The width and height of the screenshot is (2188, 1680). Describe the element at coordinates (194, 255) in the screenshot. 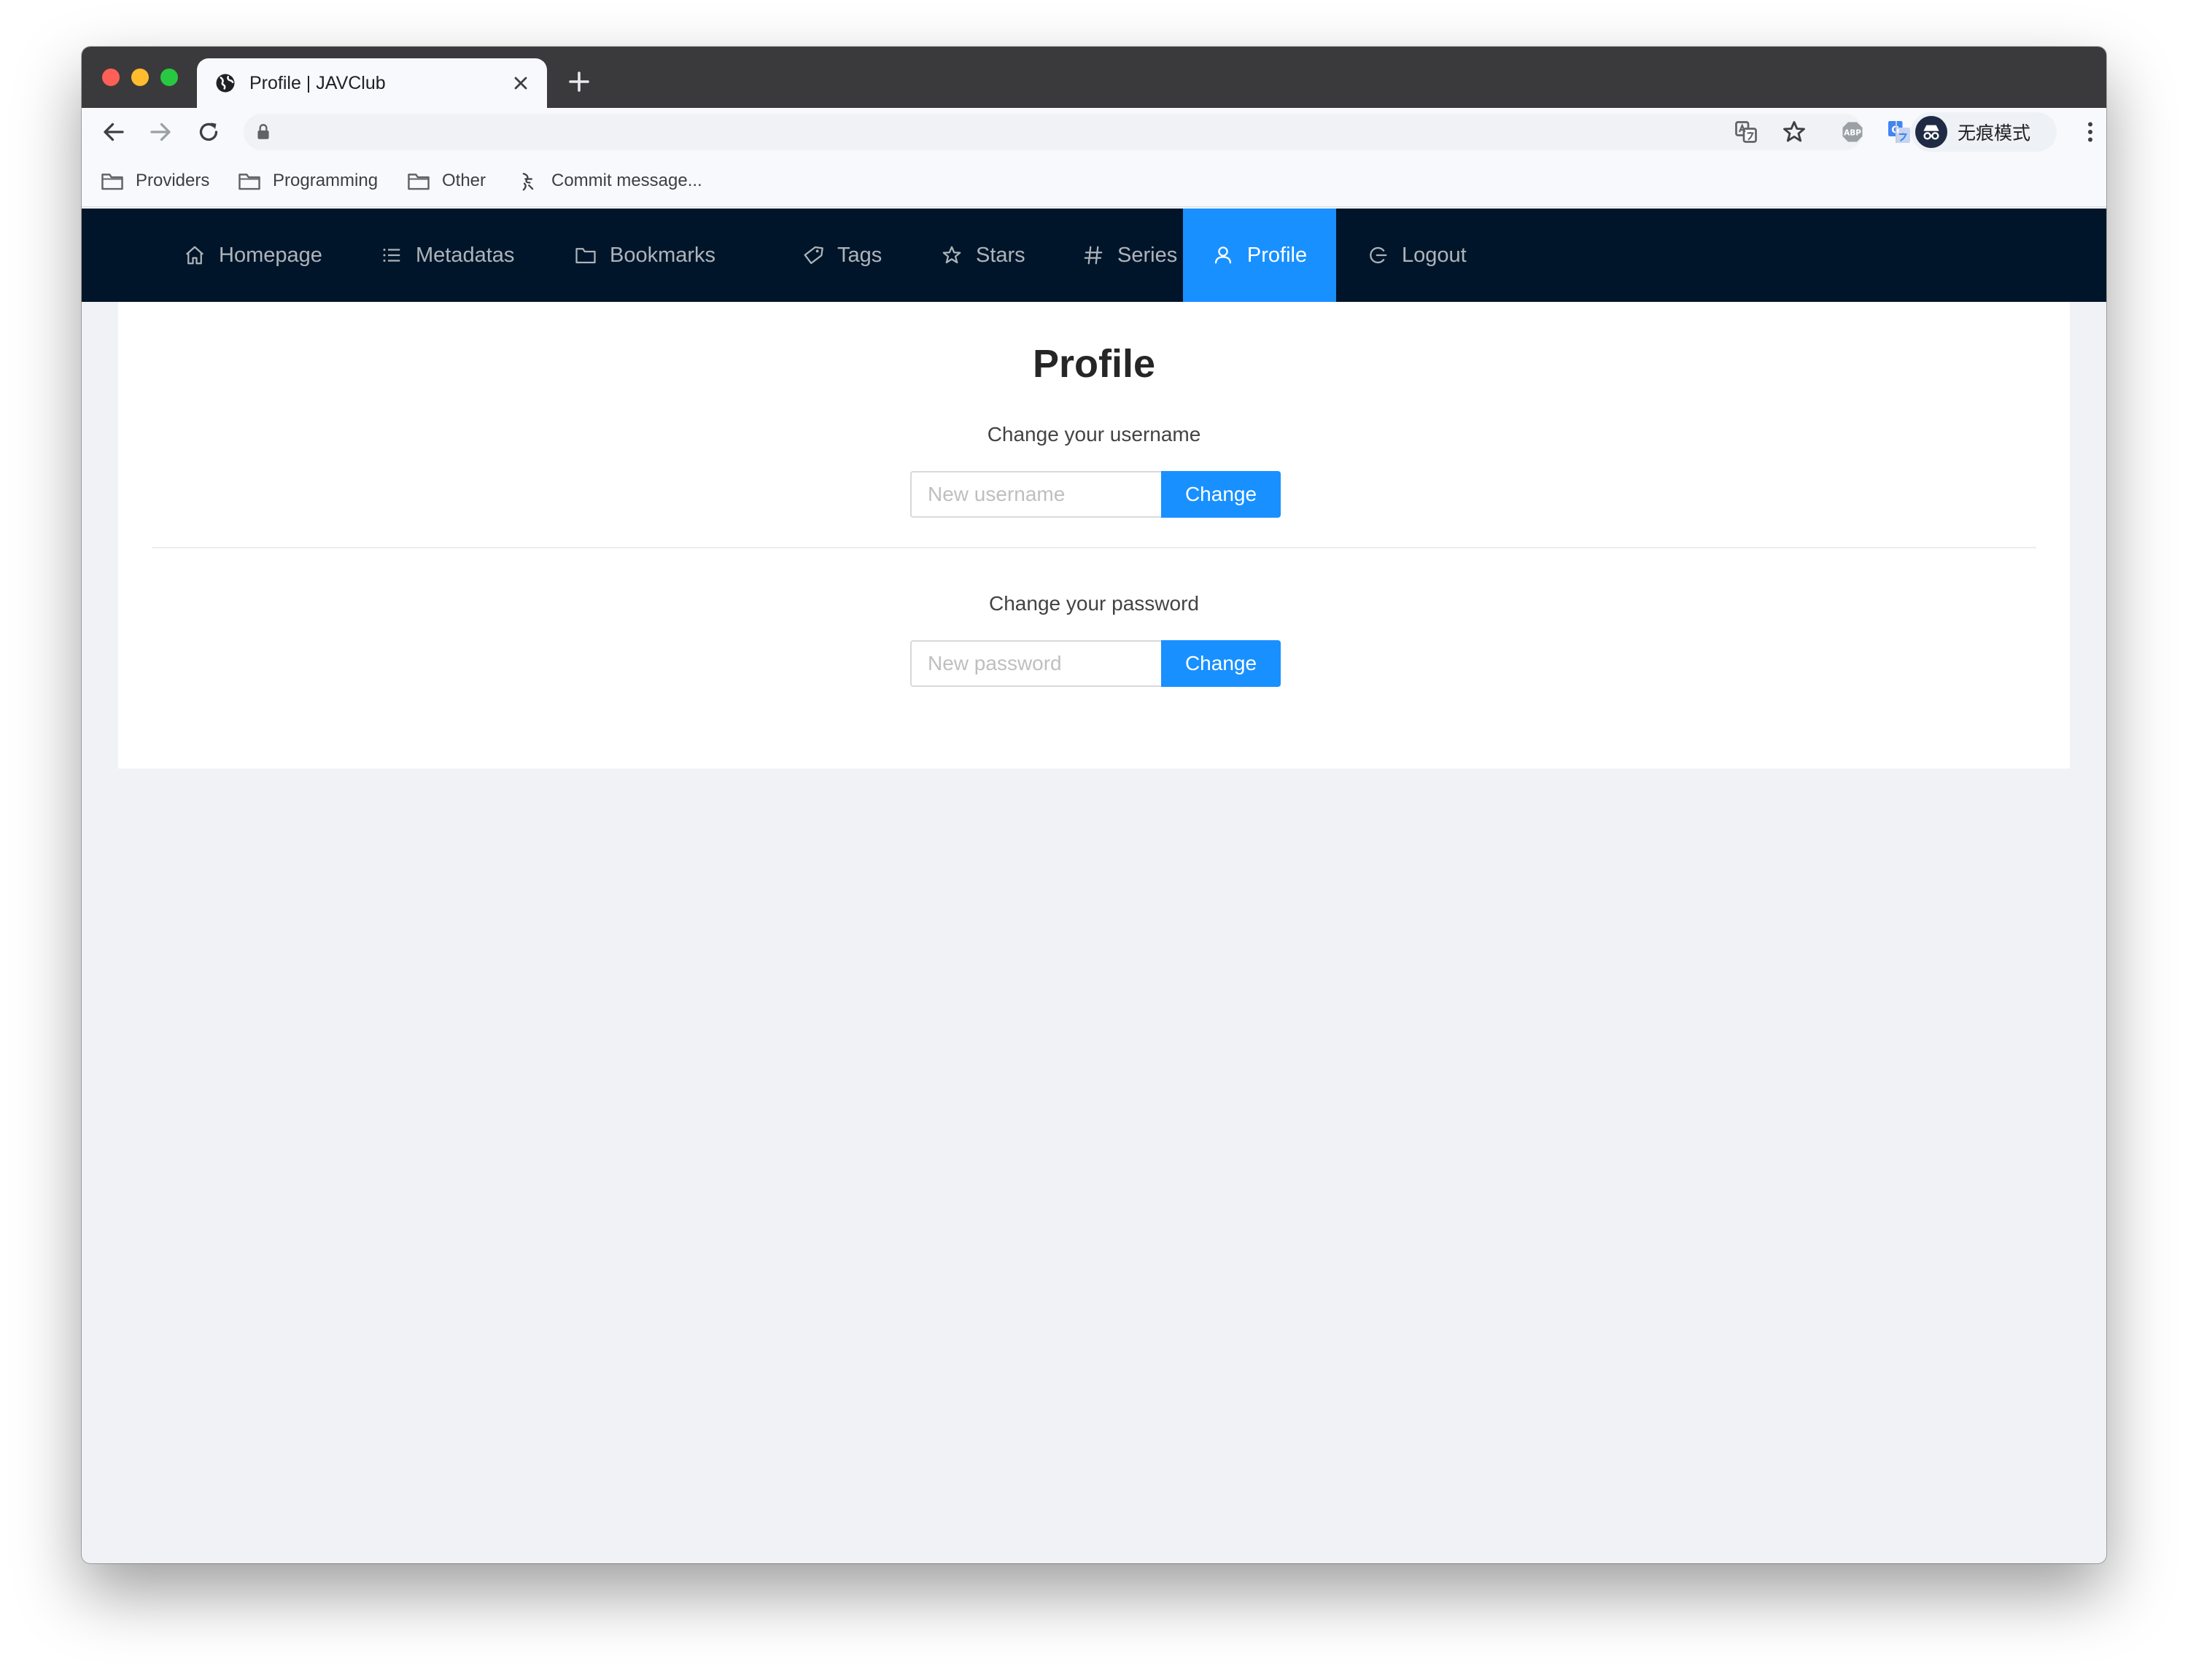

I see `home-icon` at that location.